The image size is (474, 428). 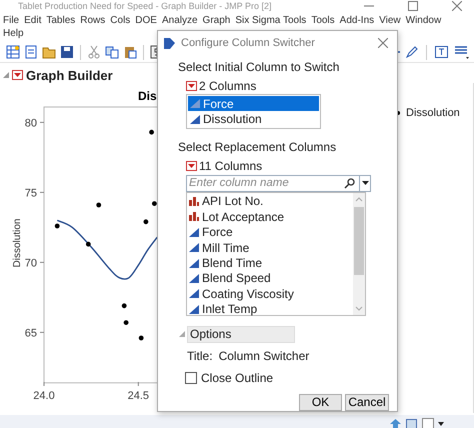 What do you see at coordinates (264, 355) in the screenshot?
I see `title-value: Column Switcher` at bounding box center [264, 355].